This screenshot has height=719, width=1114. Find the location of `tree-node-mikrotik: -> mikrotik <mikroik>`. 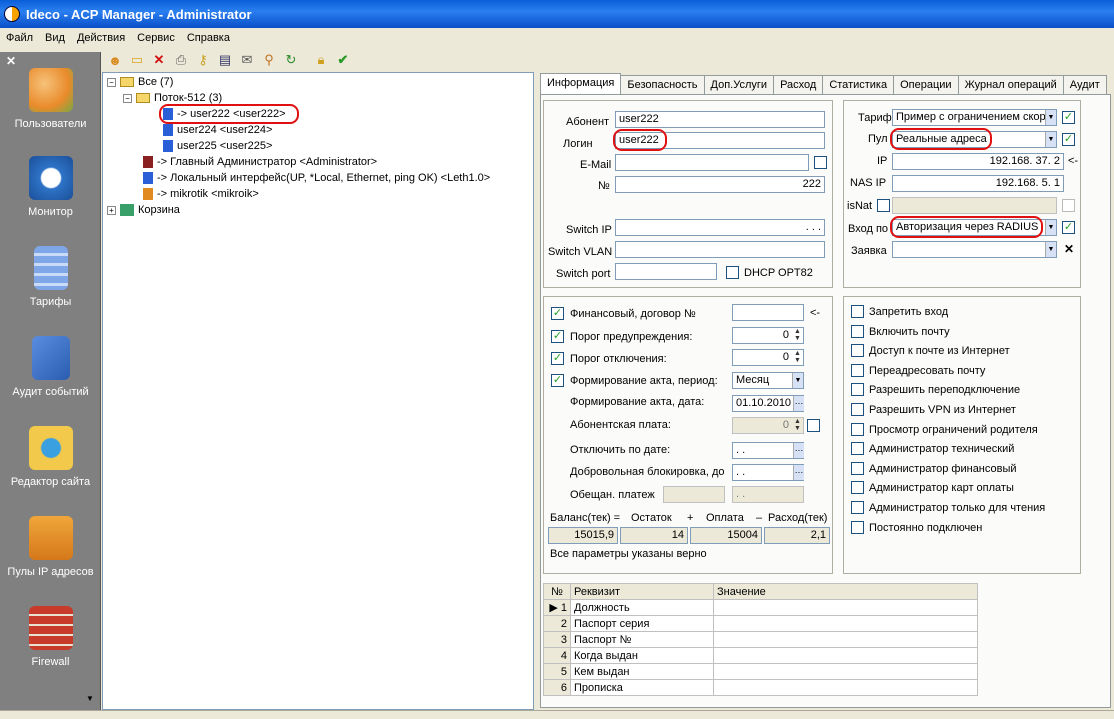

tree-node-mikrotik: -> mikrotik <mikroik> is located at coordinates (201, 194).